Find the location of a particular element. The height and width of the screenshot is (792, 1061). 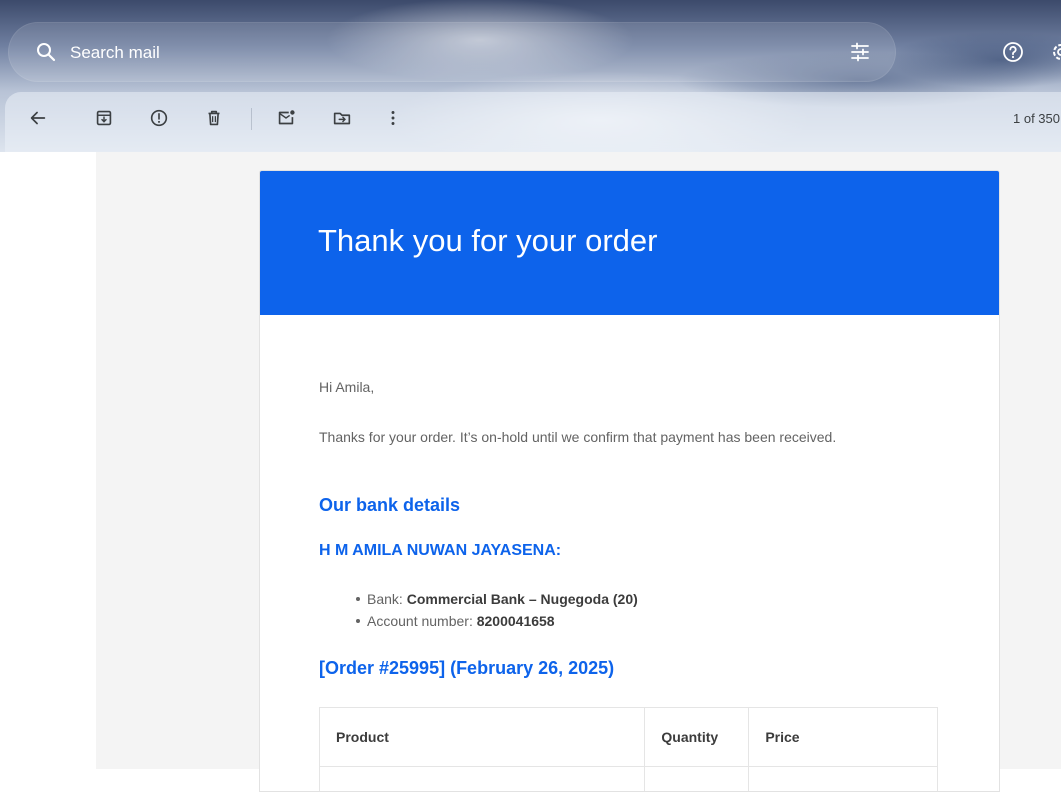

column-header-price: Price is located at coordinates (843, 737).